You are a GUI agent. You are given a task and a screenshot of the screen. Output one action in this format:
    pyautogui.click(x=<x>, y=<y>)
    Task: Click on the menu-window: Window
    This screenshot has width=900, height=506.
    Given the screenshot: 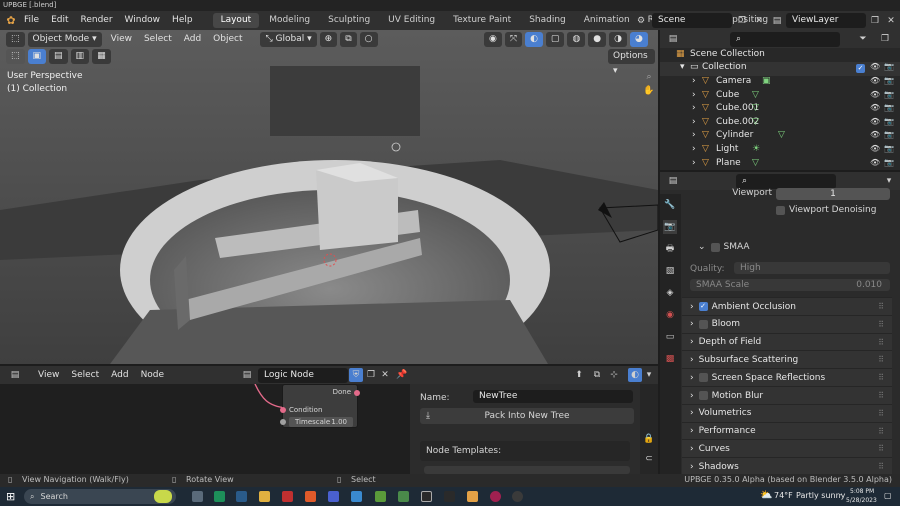 What is the action you would take?
    pyautogui.click(x=143, y=20)
    